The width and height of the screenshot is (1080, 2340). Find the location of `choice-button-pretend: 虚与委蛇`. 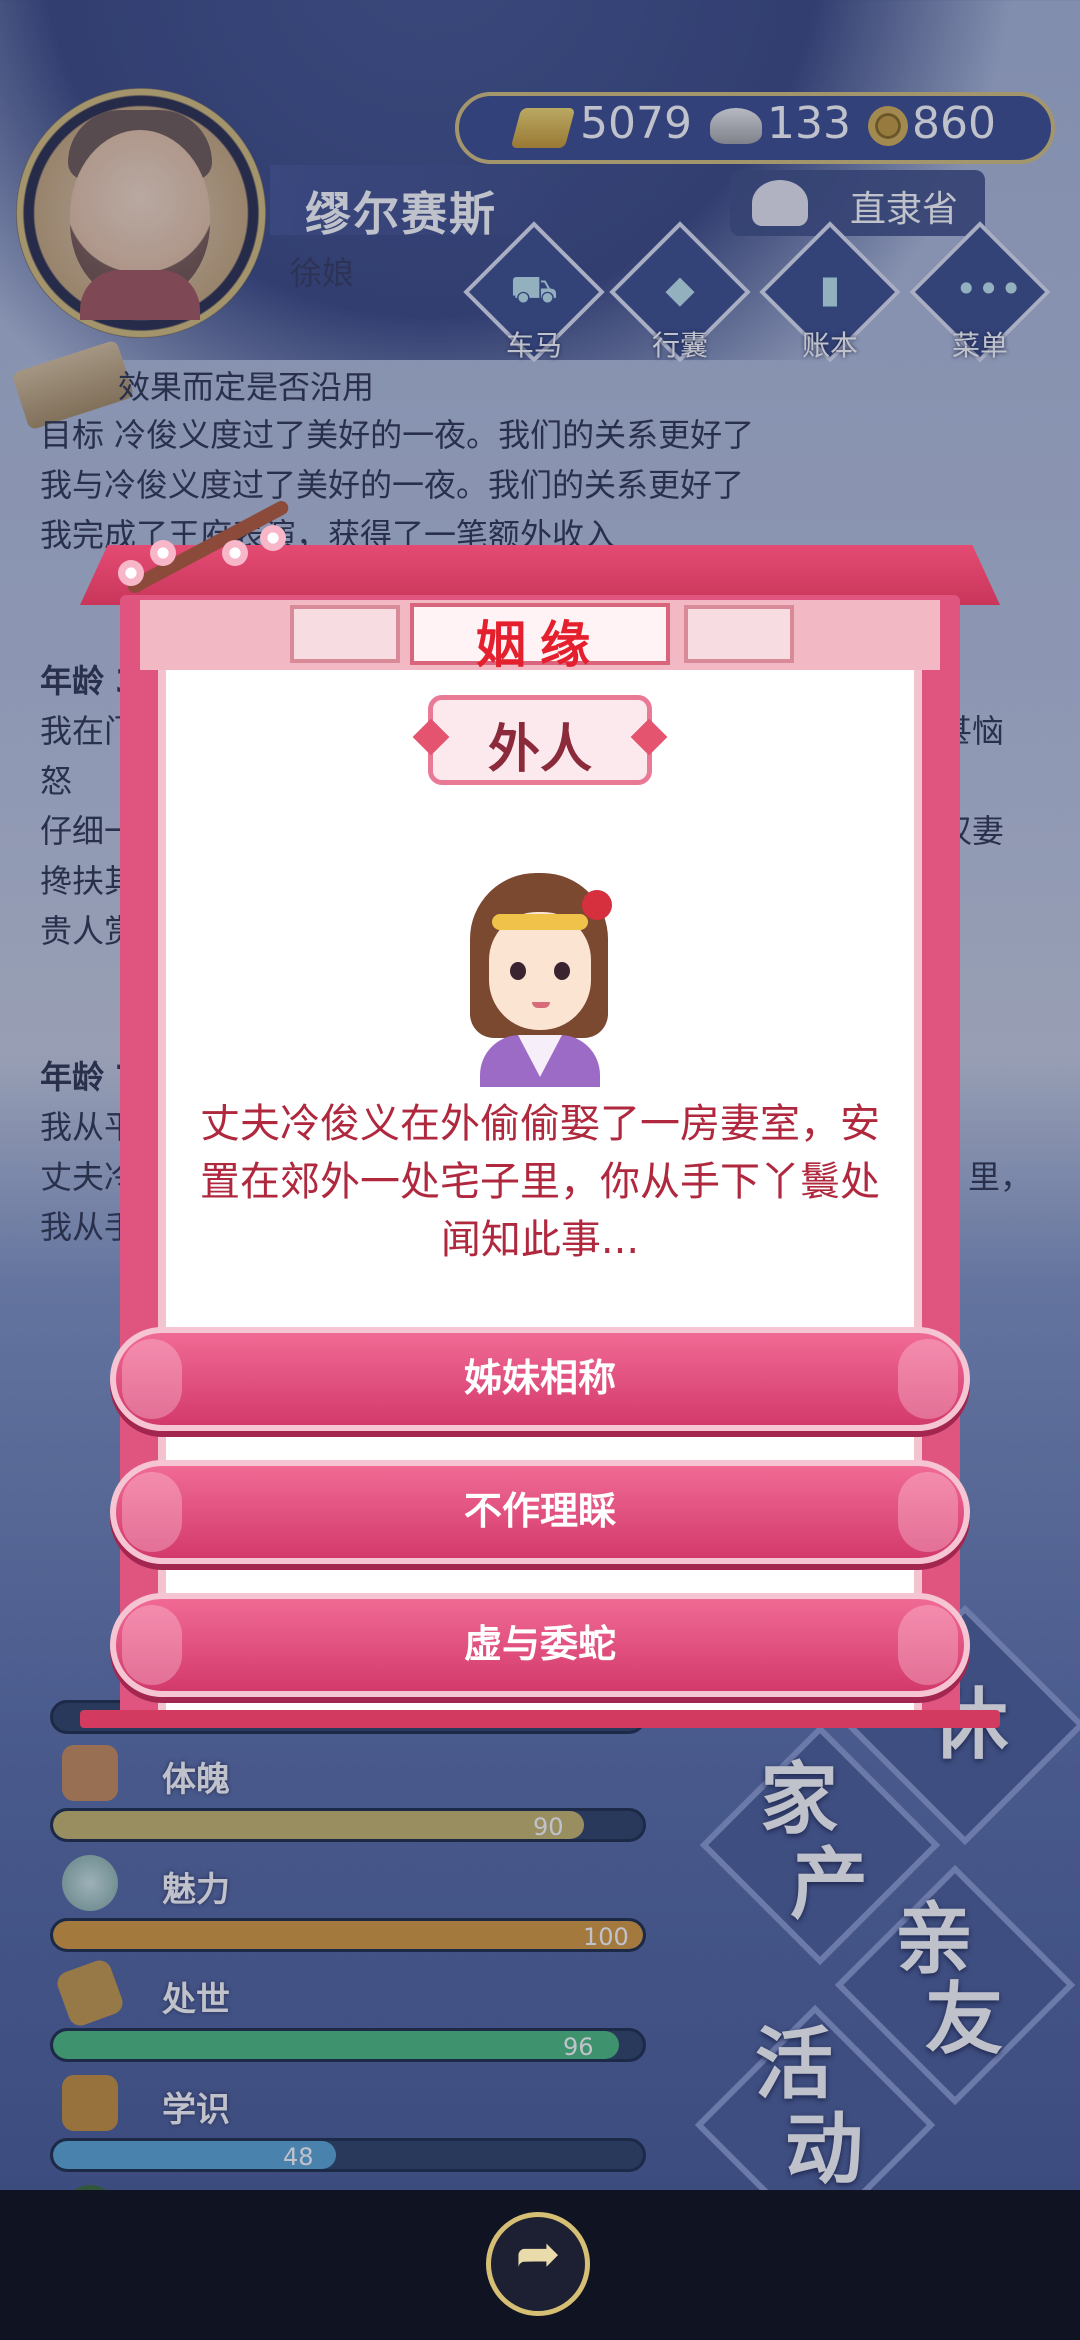

choice-button-pretend: 虚与委蛇 is located at coordinates (540, 1645).